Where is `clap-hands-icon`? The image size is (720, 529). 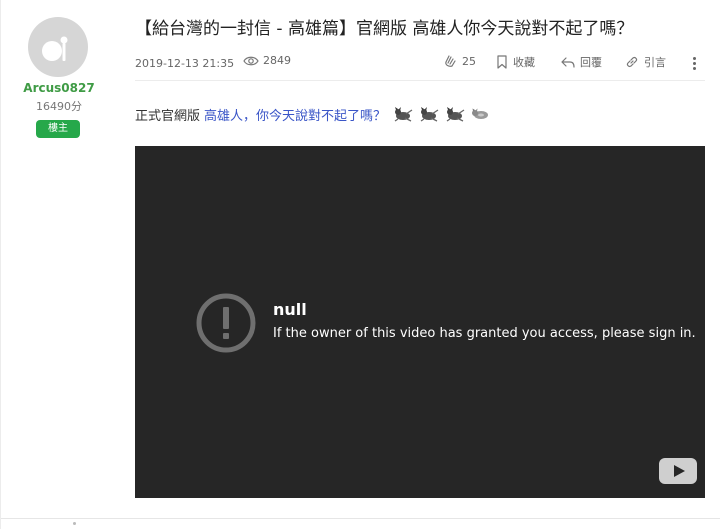
clap-hands-icon is located at coordinates (450, 61).